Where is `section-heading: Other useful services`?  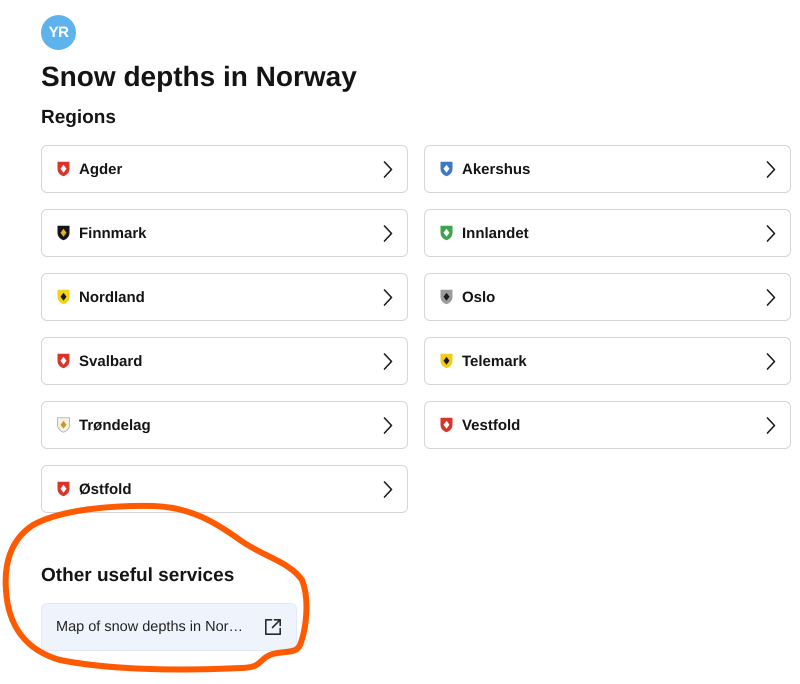 section-heading: Other useful services is located at coordinates (137, 576).